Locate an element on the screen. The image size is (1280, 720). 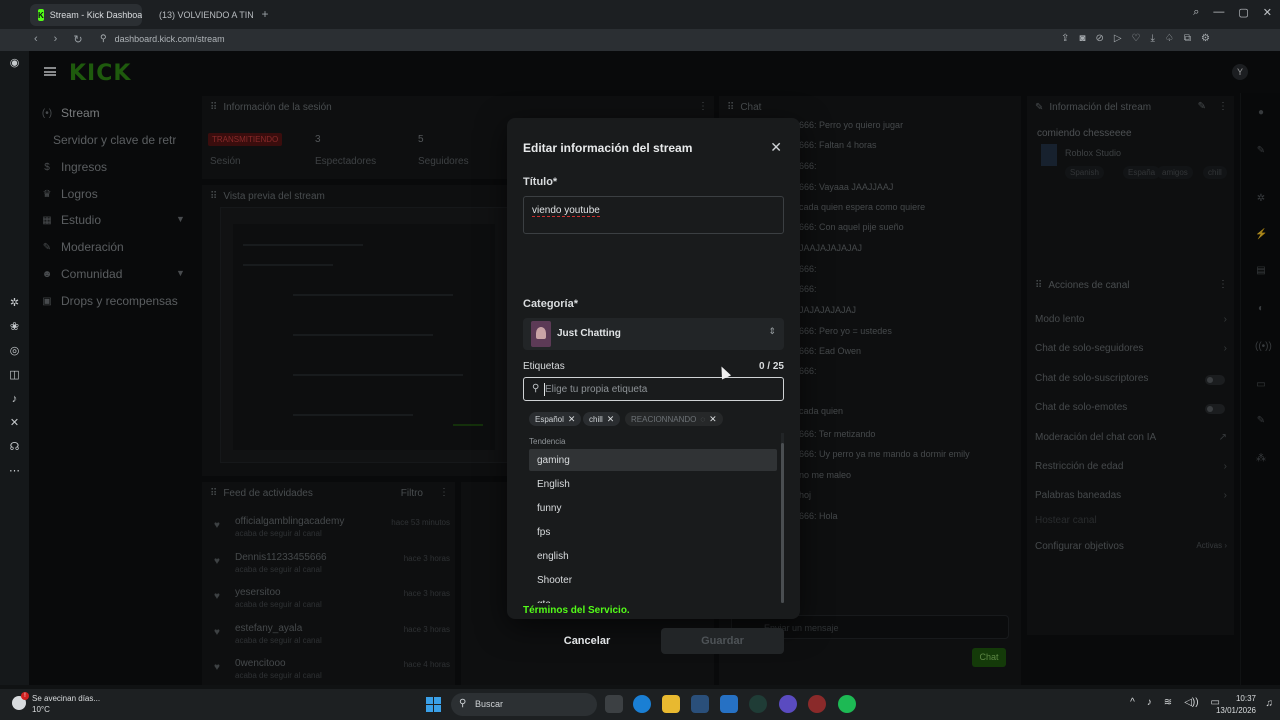
microphone-icon: ♪ is located at coordinates (1149, 702).